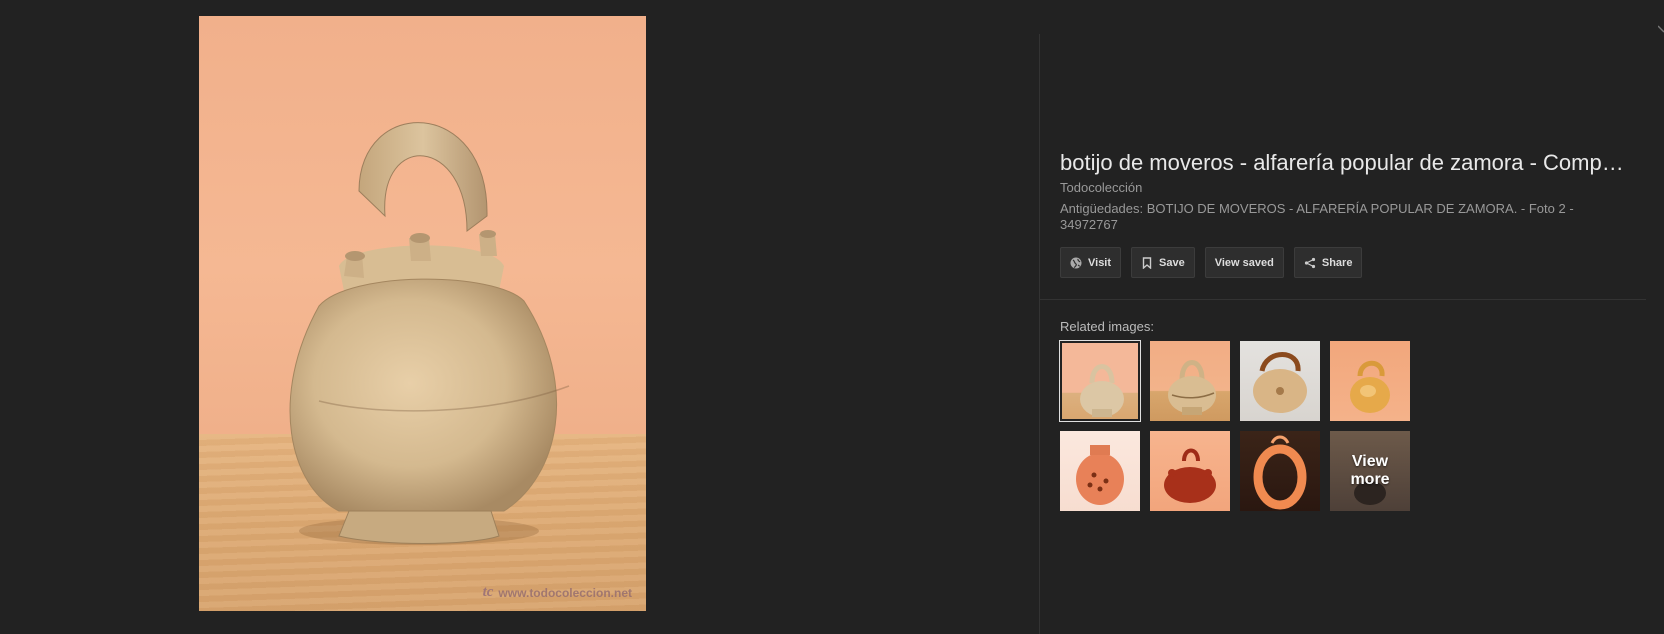 The height and width of the screenshot is (634, 1664). I want to click on view-saved-label: View saved, so click(1244, 262).